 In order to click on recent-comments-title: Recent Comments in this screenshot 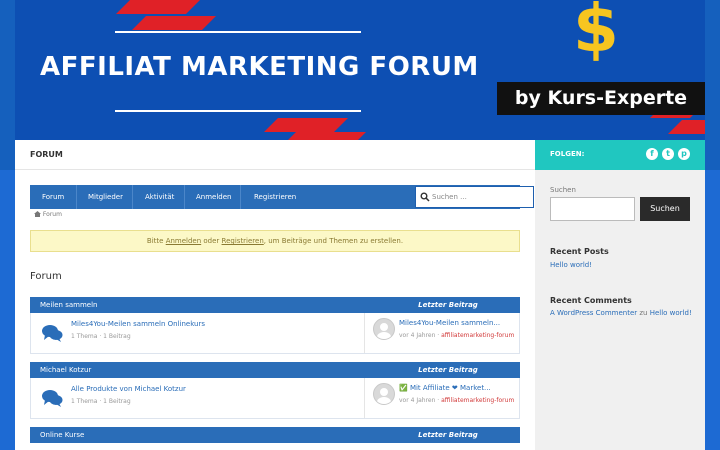, I will do `click(591, 300)`.